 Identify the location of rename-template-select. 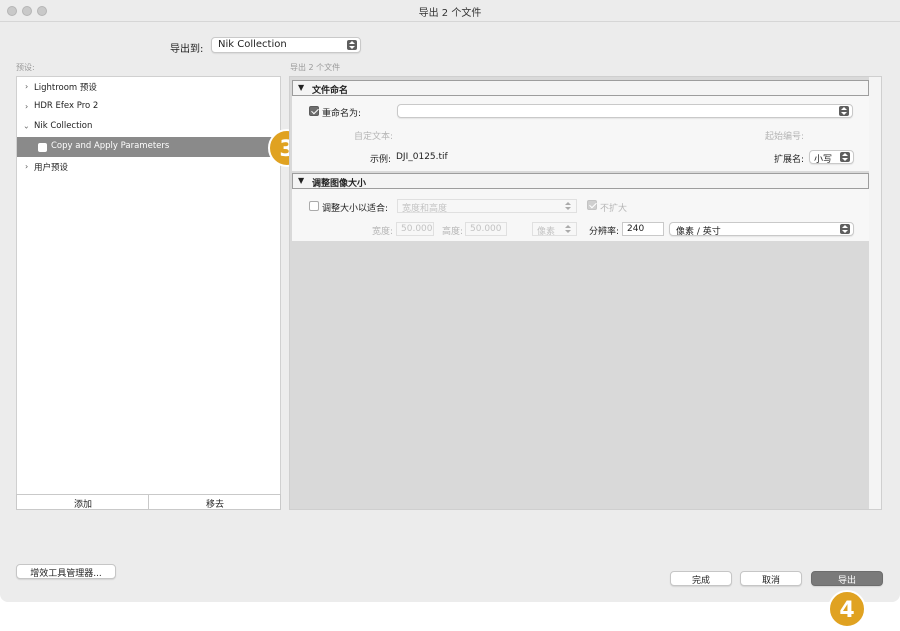
(625, 111).